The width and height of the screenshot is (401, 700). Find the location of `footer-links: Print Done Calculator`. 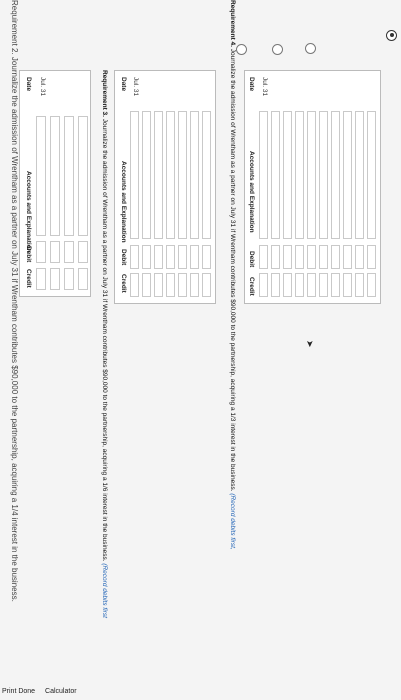

footer-links: Print Done Calculator is located at coordinates (39, 691).